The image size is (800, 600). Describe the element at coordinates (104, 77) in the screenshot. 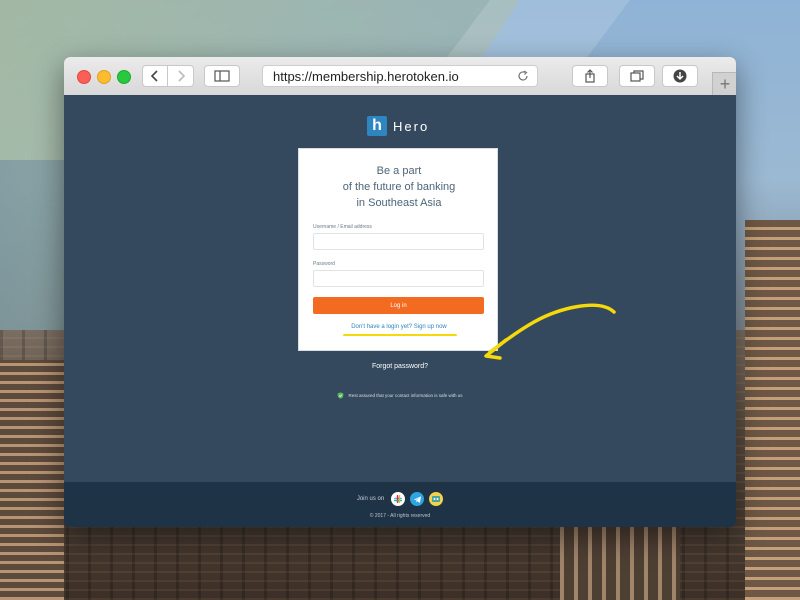

I see `minimize-window-button` at that location.